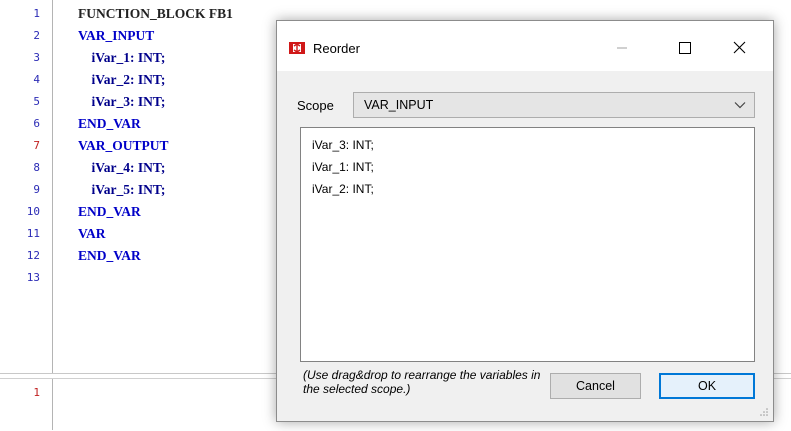  I want to click on line-number: 3, so click(36, 57).